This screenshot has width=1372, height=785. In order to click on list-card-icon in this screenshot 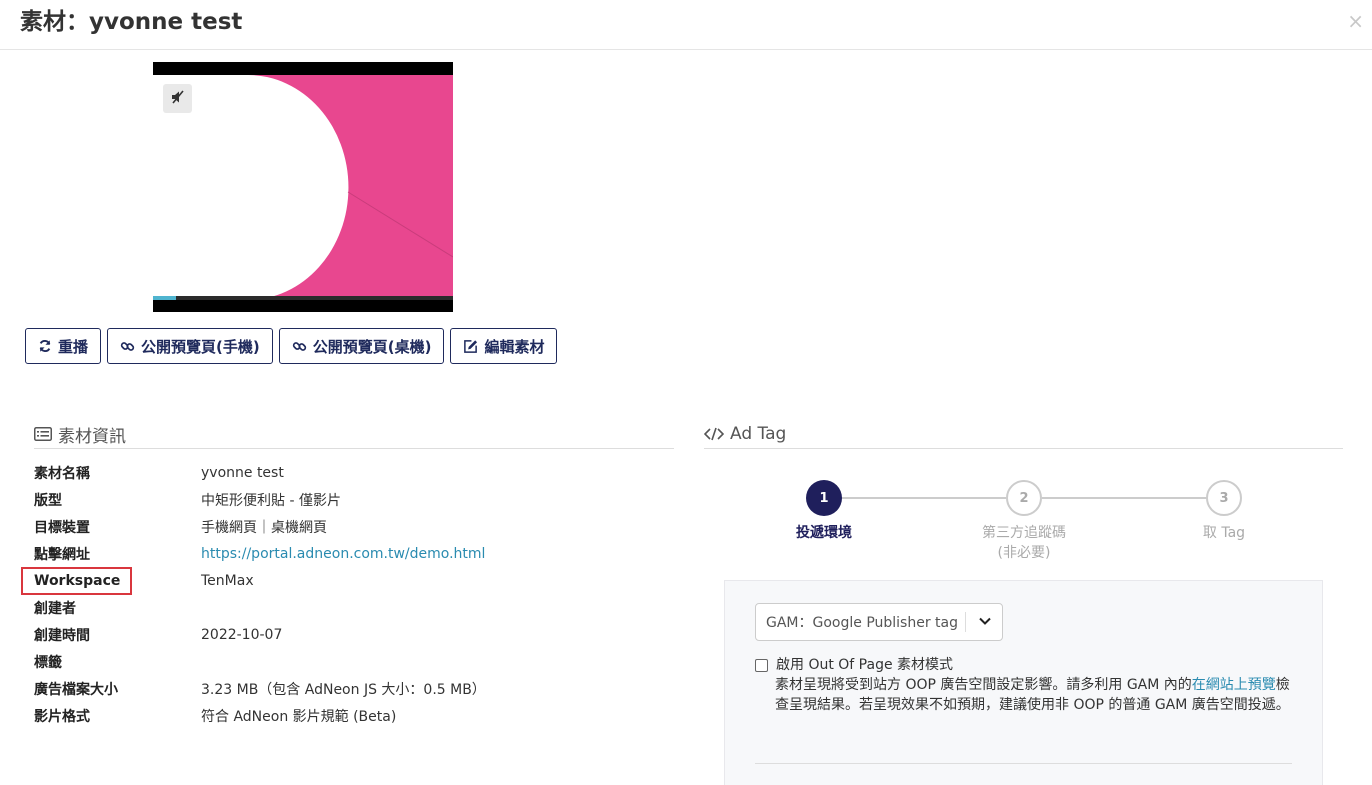, I will do `click(43, 434)`.